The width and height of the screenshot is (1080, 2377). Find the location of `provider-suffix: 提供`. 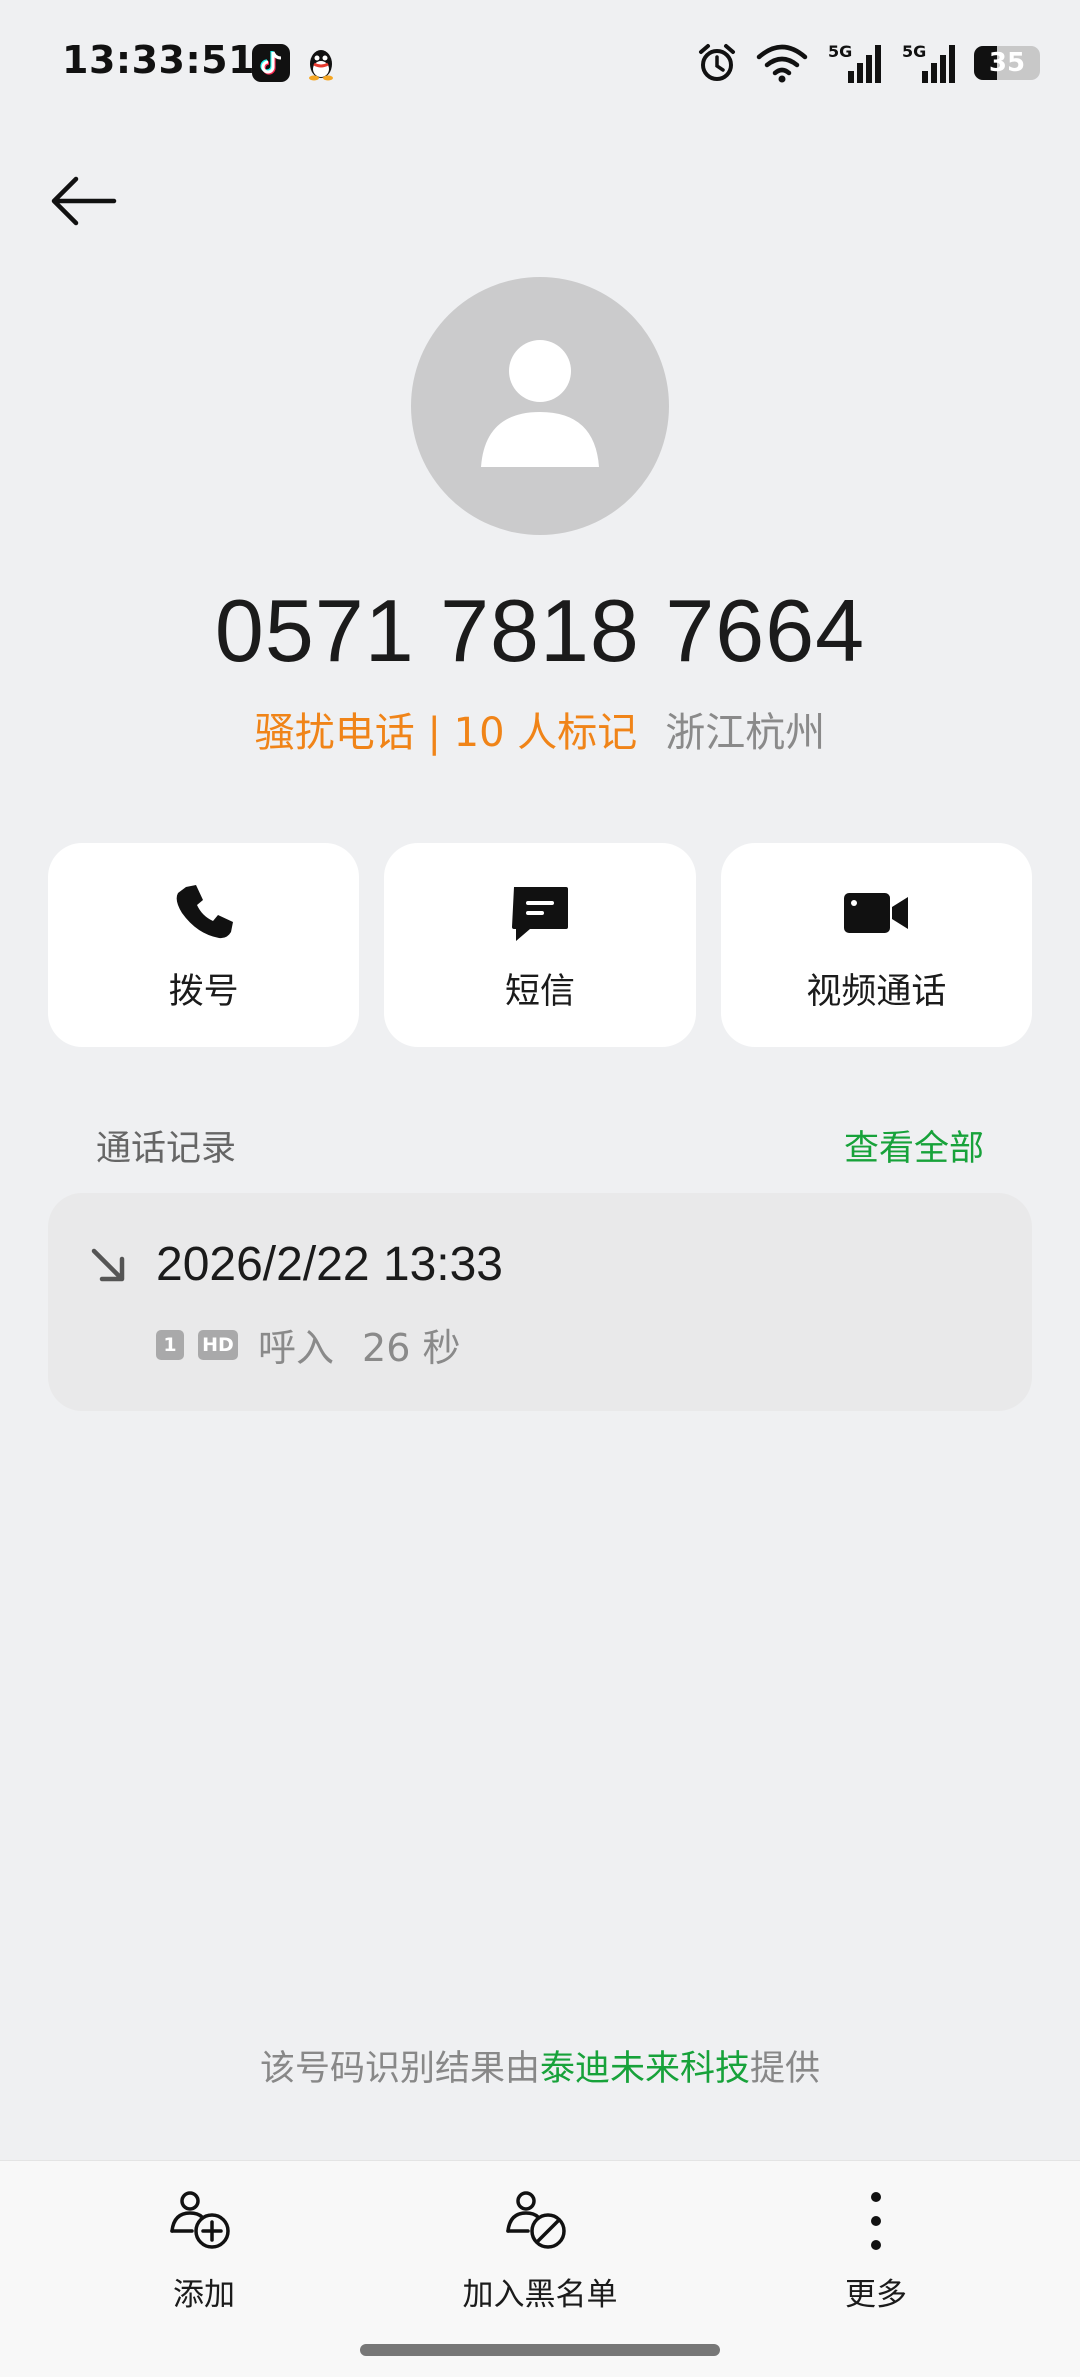

provider-suffix: 提供 is located at coordinates (785, 2069).